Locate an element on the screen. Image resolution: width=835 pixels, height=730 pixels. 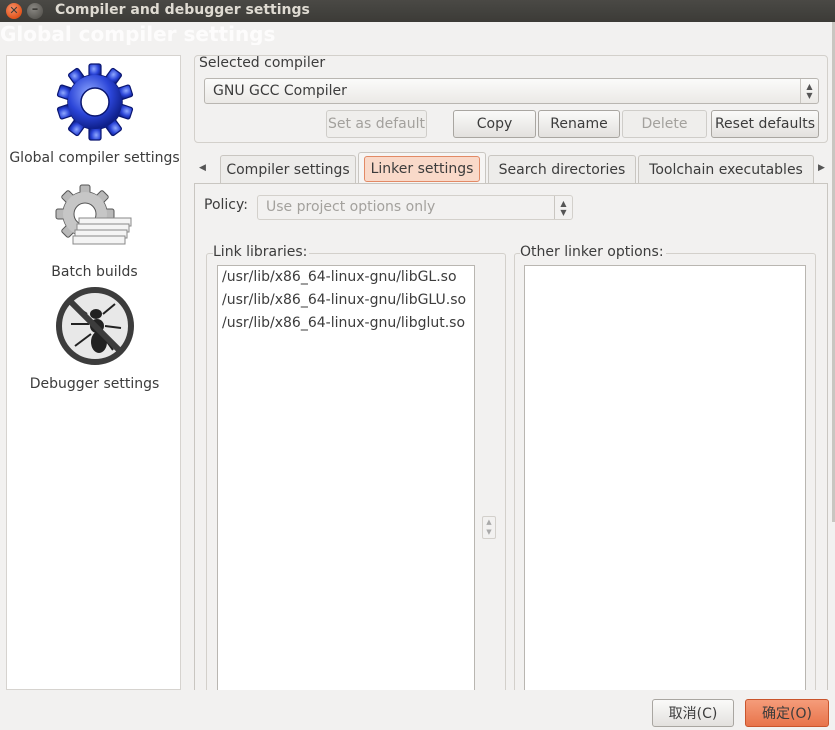
sidebar-item-label: Global compiler settings is located at coordinates (94, 158).